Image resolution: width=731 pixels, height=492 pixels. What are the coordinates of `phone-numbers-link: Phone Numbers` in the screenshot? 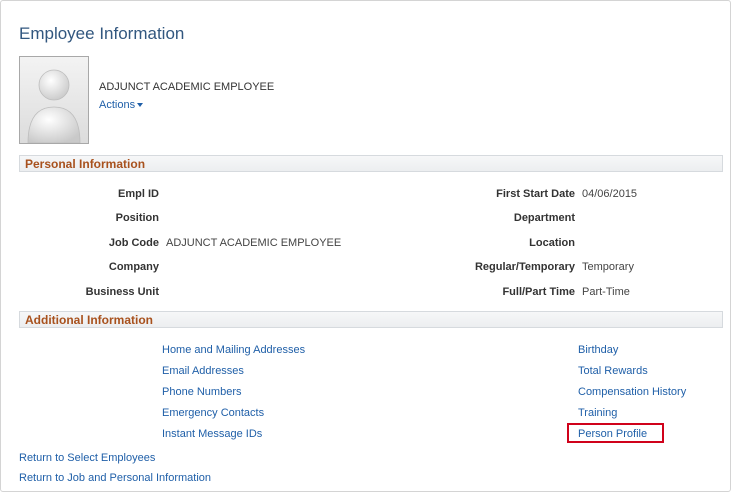 It's located at (202, 392).